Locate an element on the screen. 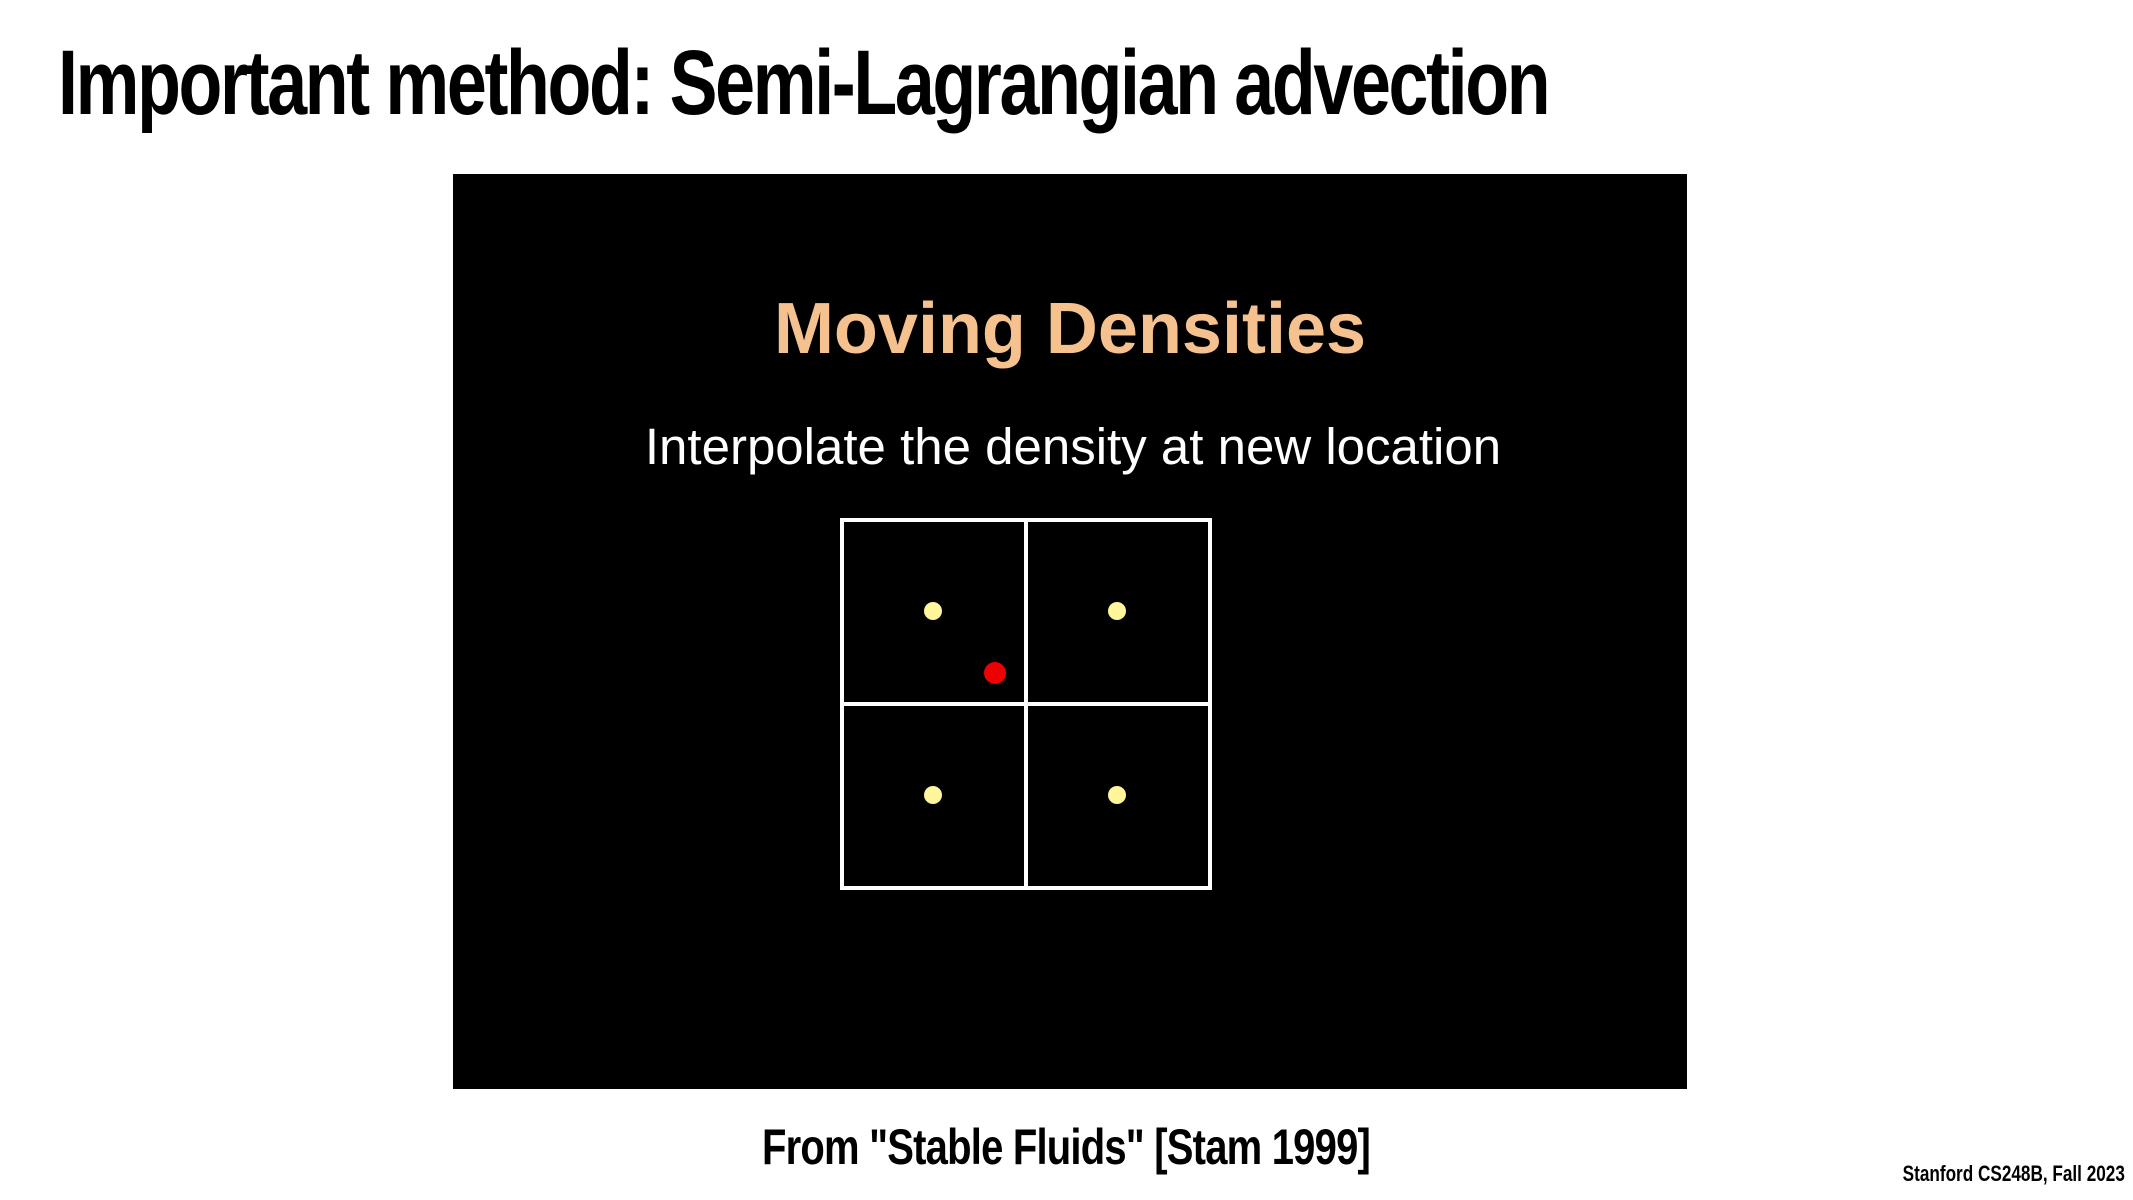 The height and width of the screenshot is (1200, 2133). cell-center-point-bottom-left is located at coordinates (933, 795).